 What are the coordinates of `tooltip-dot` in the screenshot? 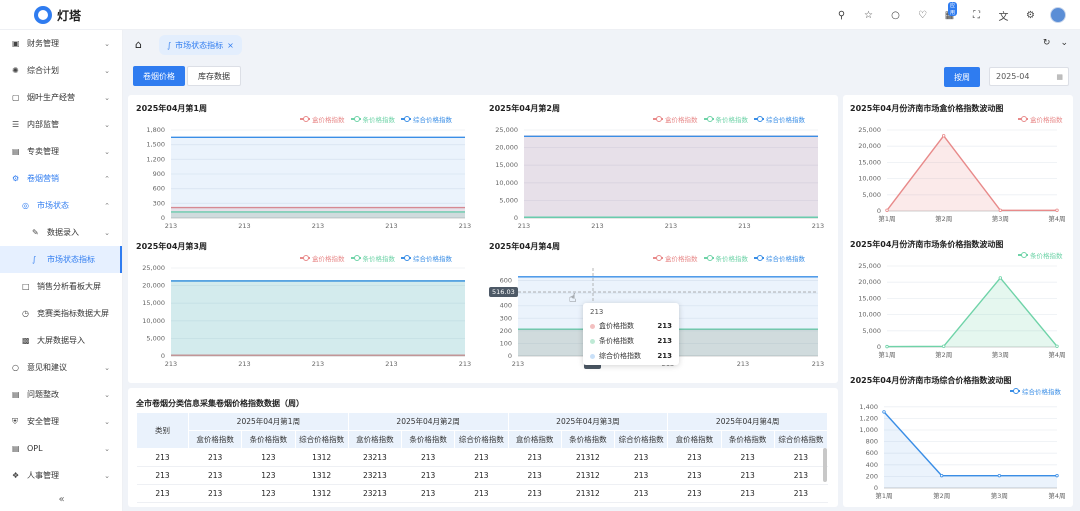 It's located at (592, 341).